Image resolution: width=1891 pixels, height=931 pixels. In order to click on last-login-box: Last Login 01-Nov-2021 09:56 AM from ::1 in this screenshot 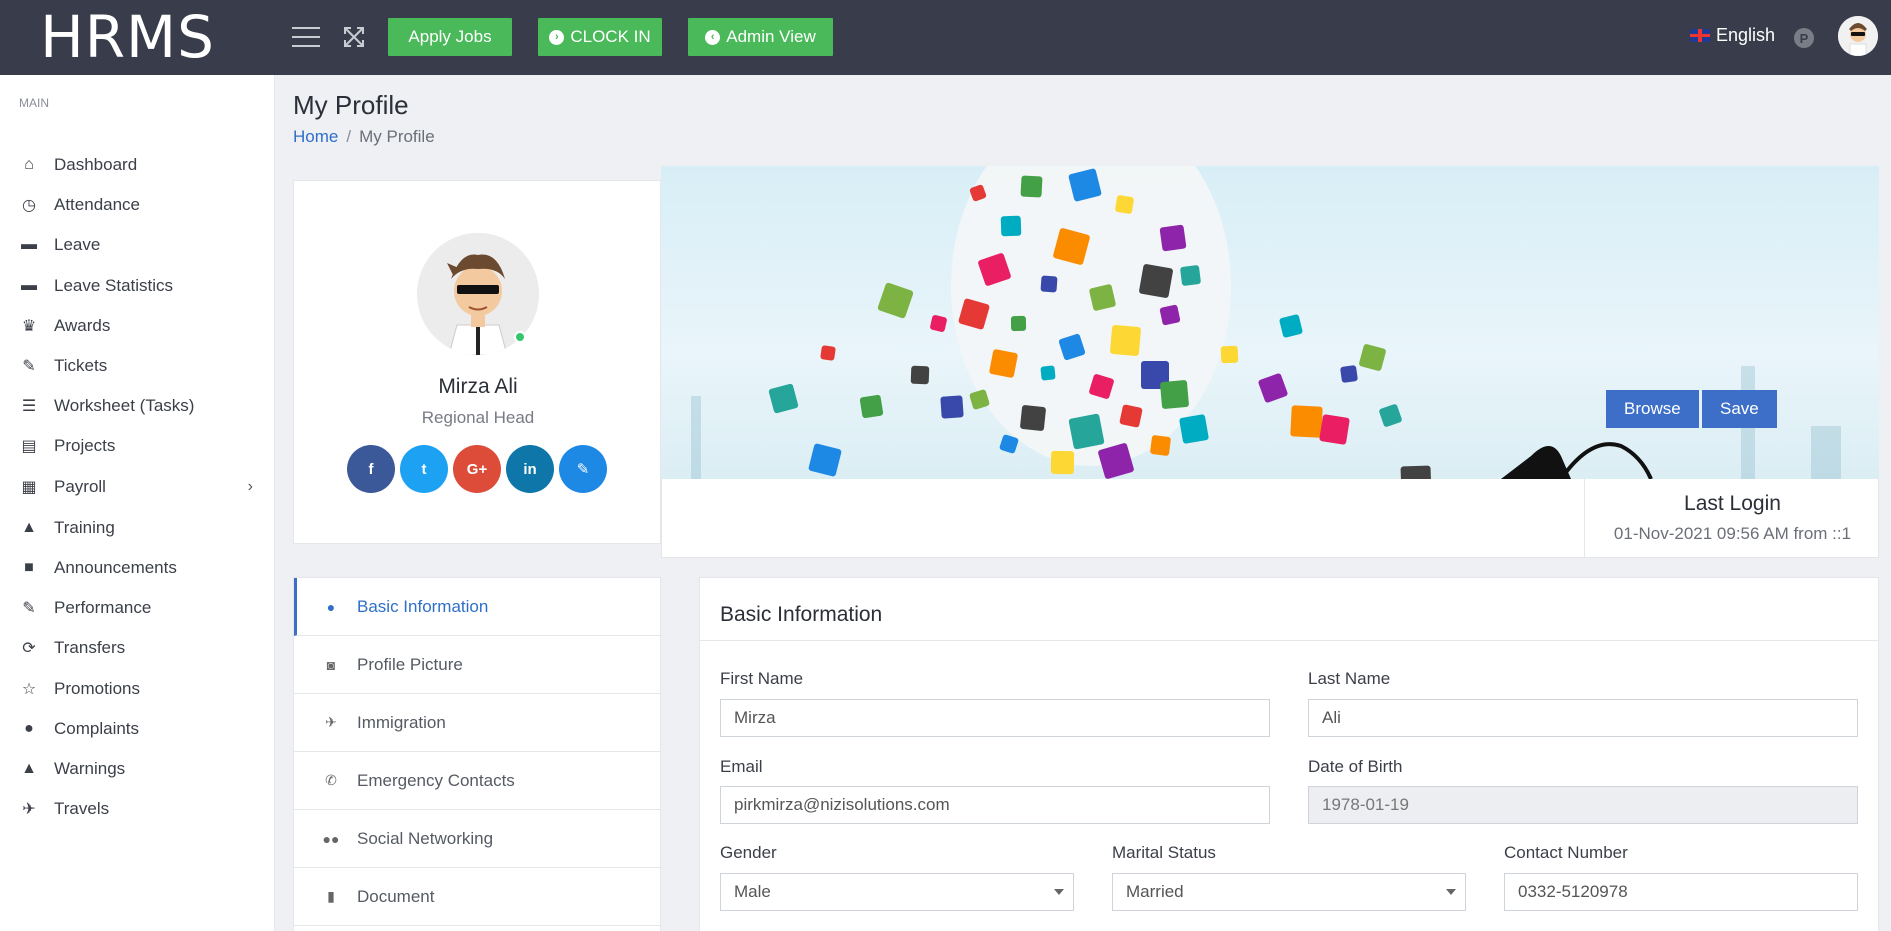, I will do `click(1731, 518)`.